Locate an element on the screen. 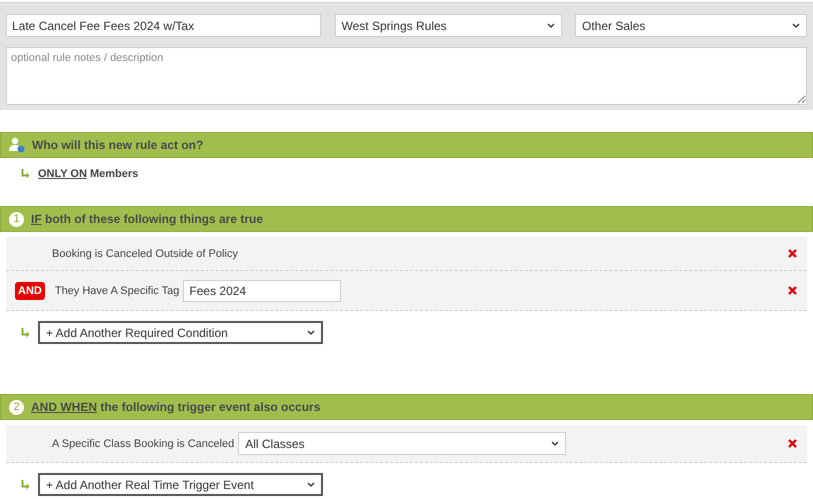  section-title: Who will this new rule act on? is located at coordinates (118, 145).